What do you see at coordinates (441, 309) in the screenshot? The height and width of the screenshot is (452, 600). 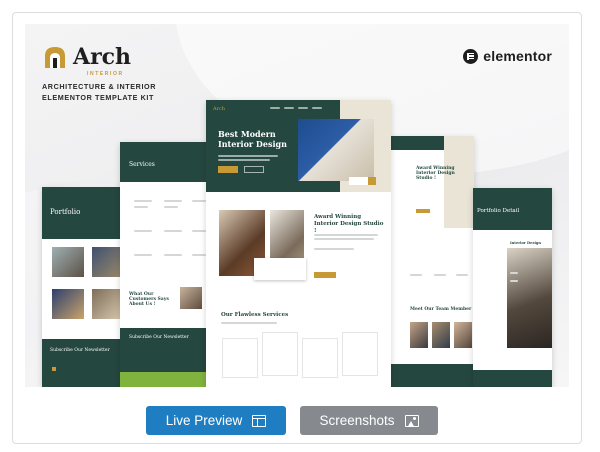 I see `about-team-title: Meet Our Team Member` at bounding box center [441, 309].